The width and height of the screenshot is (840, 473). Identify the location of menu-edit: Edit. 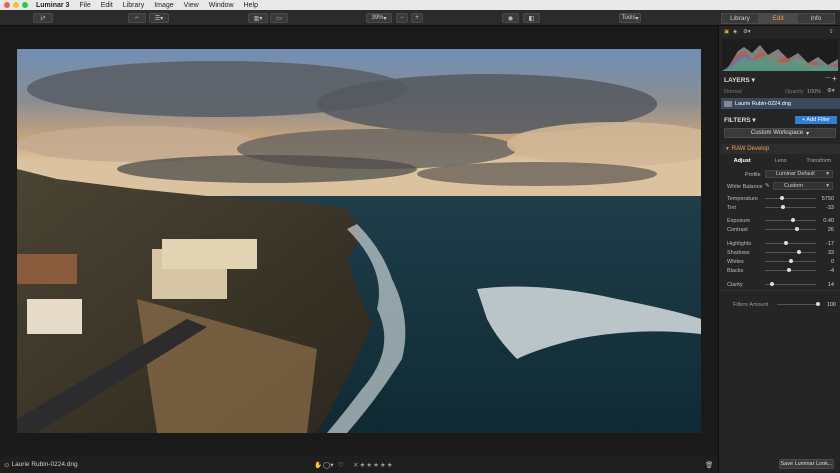
(107, 5).